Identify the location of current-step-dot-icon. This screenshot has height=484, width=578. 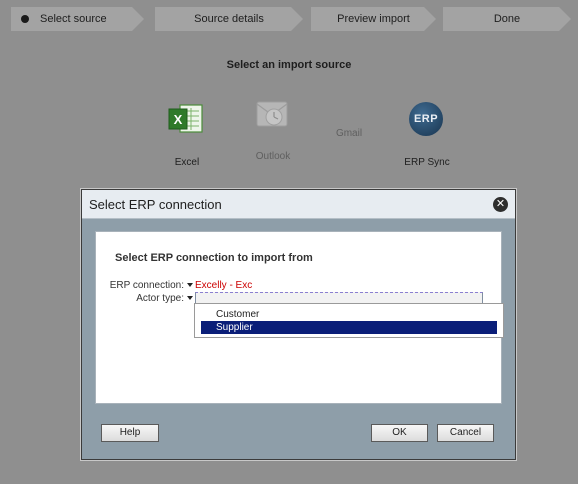
(25, 19).